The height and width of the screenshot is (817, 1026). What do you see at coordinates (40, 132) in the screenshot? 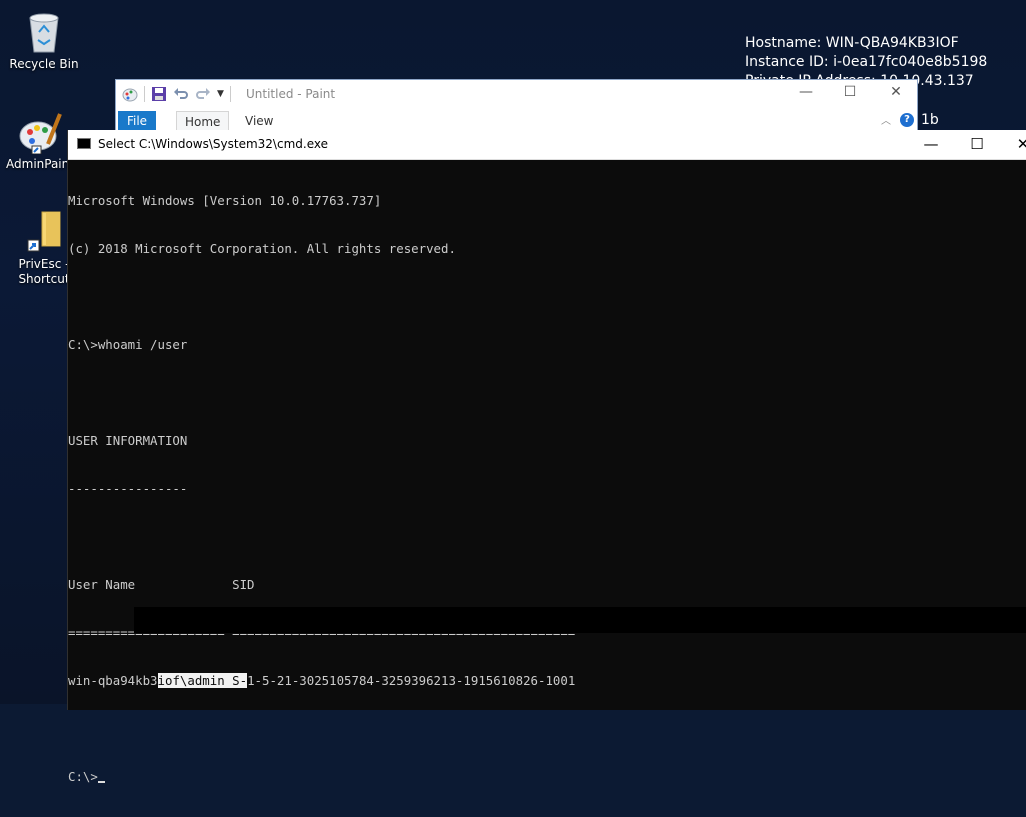
I see `paint-icon` at bounding box center [40, 132].